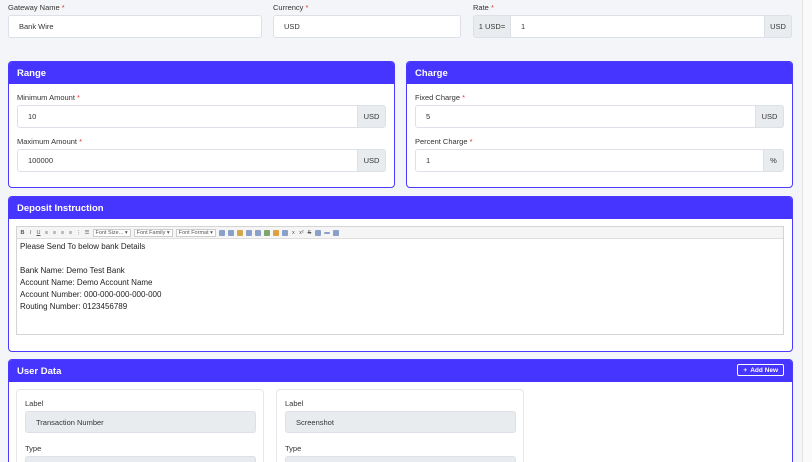 The height and width of the screenshot is (462, 812). Describe the element at coordinates (585, 116) in the screenshot. I see `fixed-charge-input: 5` at that location.